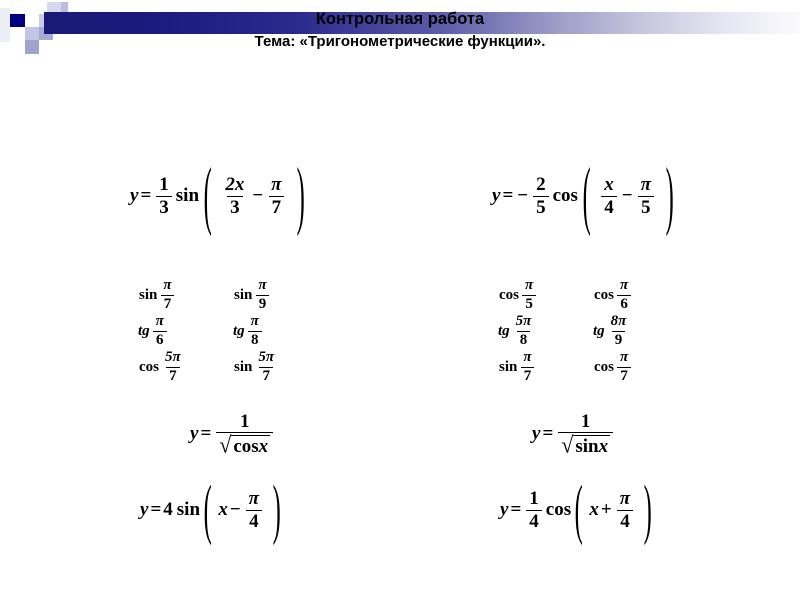 The width and height of the screenshot is (800, 600). I want to click on formula-sqrt-right: y = 1 √ sinx, so click(574, 434).